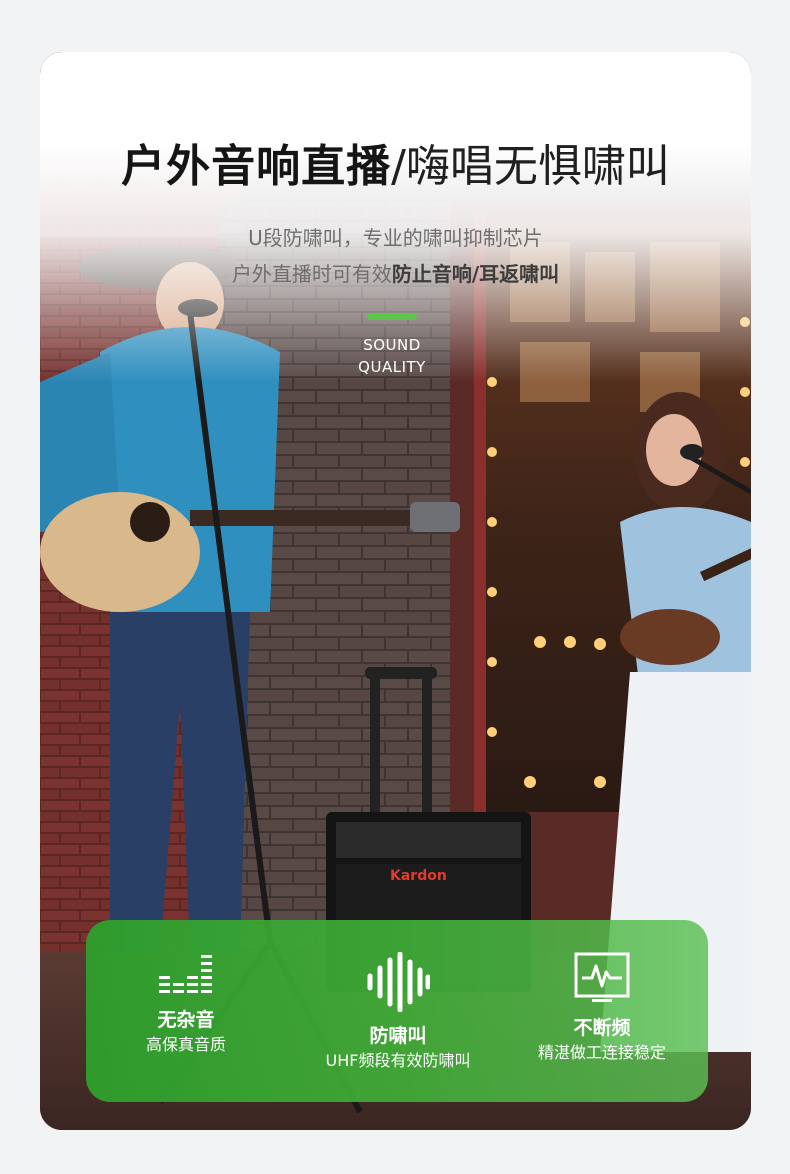 This screenshot has width=790, height=1174. I want to click on sound-quality-line-1: SOUND, so click(392, 345).